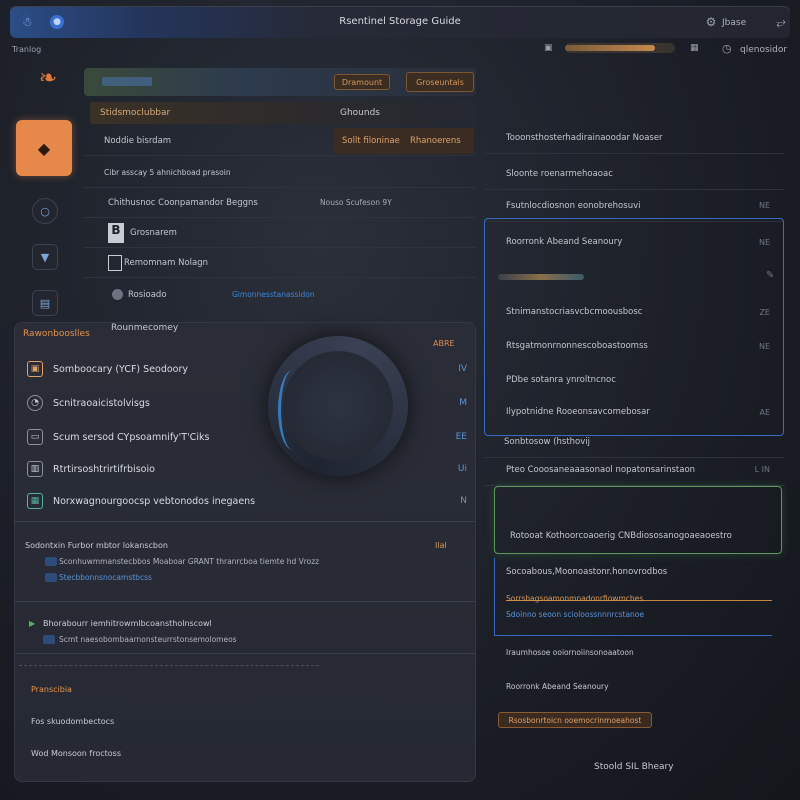 This screenshot has width=800, height=800. What do you see at coordinates (578, 412) in the screenshot?
I see `item-label: Ilypotnidne Rooeonsavcomebosar` at bounding box center [578, 412].